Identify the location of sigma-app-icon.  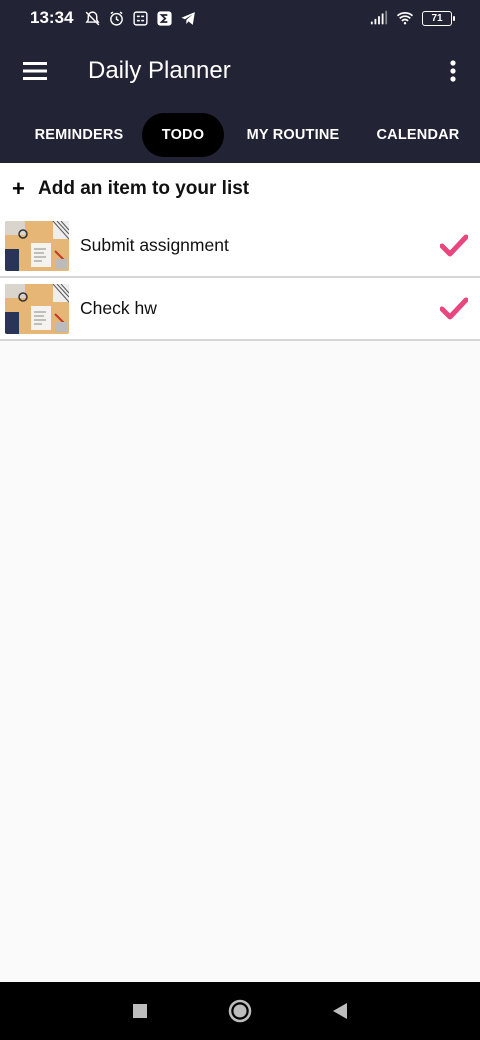
(164, 18).